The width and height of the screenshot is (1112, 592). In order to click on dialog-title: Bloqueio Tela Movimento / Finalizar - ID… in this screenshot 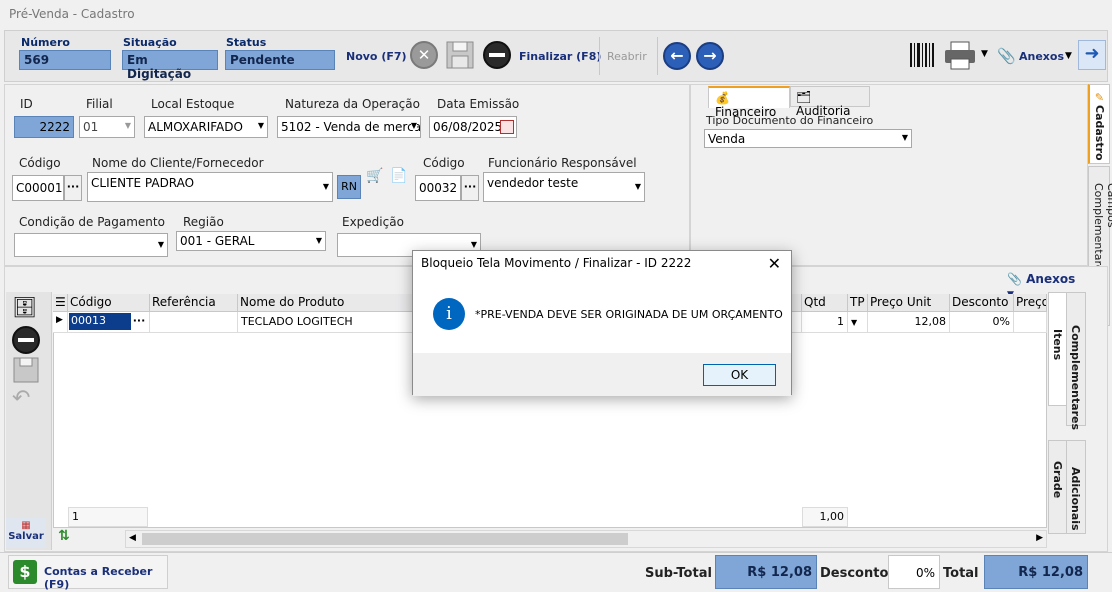, I will do `click(602, 264)`.